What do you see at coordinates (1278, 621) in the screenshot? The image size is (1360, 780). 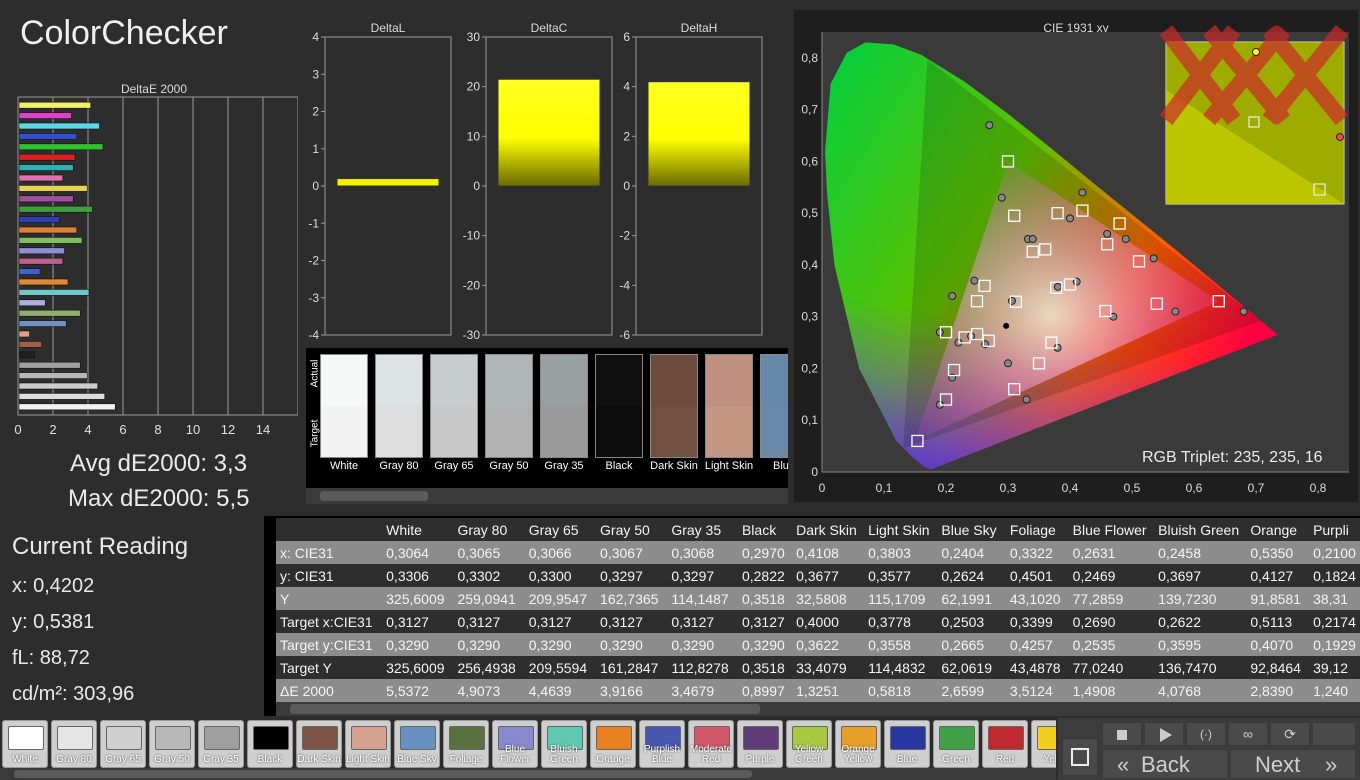 I see `table-cell: 0,5113` at bounding box center [1278, 621].